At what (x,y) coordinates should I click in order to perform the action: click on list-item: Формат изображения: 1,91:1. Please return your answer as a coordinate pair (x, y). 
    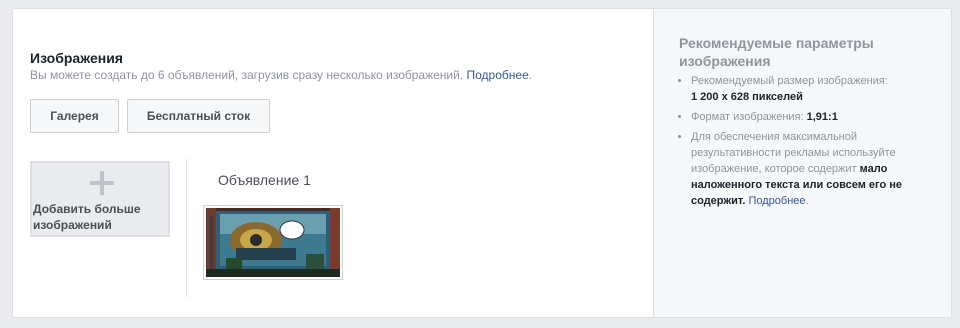
    Looking at the image, I should click on (811, 117).